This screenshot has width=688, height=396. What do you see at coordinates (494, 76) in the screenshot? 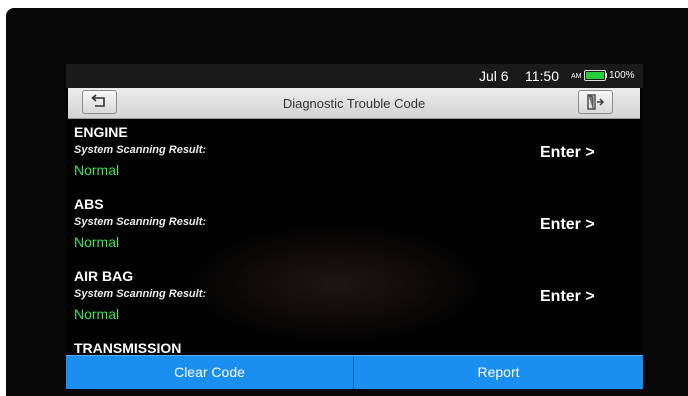
I see `status-date: Jul 6` at bounding box center [494, 76].